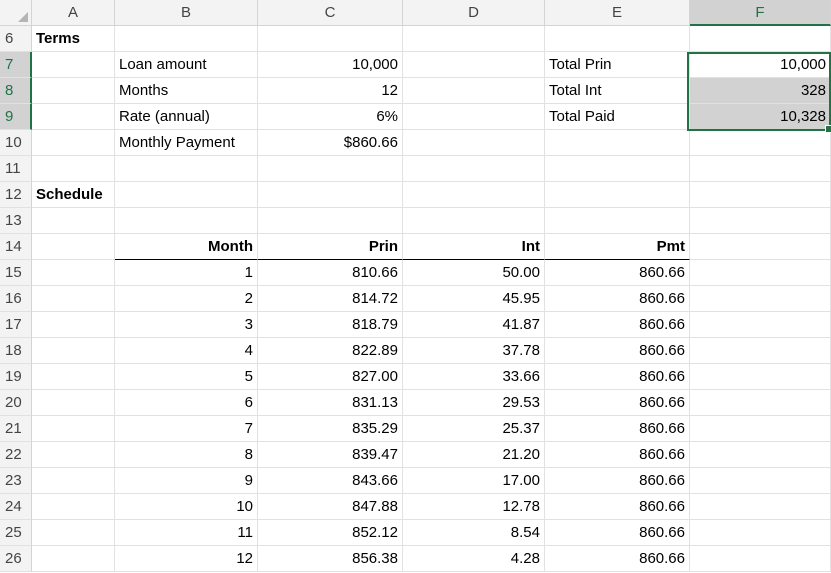 Image resolution: width=831 pixels, height=573 pixels. Describe the element at coordinates (330, 533) in the screenshot. I see `prin-cell: 852.12` at that location.